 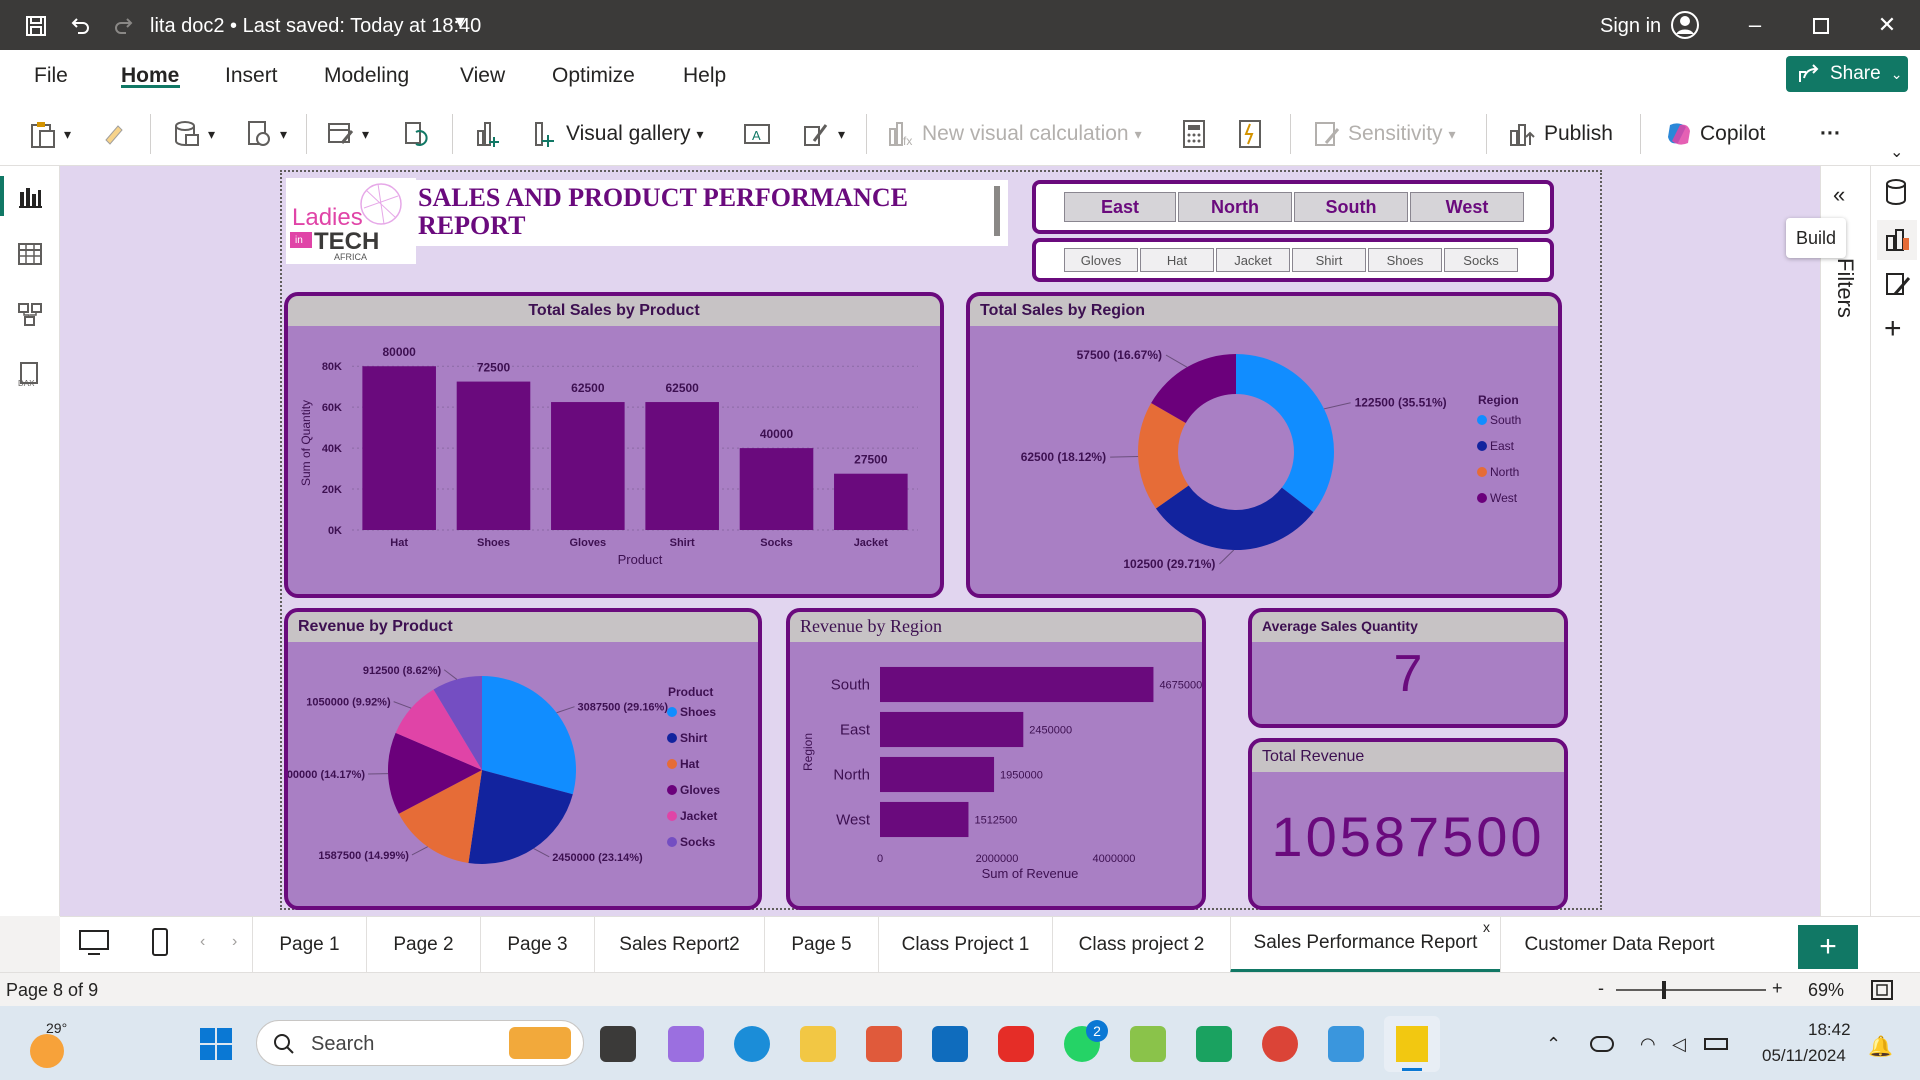 I want to click on quick-measure-button, so click(x=1250, y=134).